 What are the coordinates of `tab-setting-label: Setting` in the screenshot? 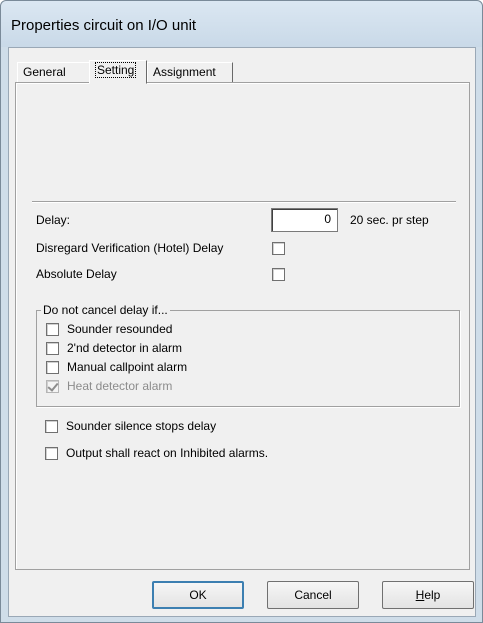 It's located at (116, 70).